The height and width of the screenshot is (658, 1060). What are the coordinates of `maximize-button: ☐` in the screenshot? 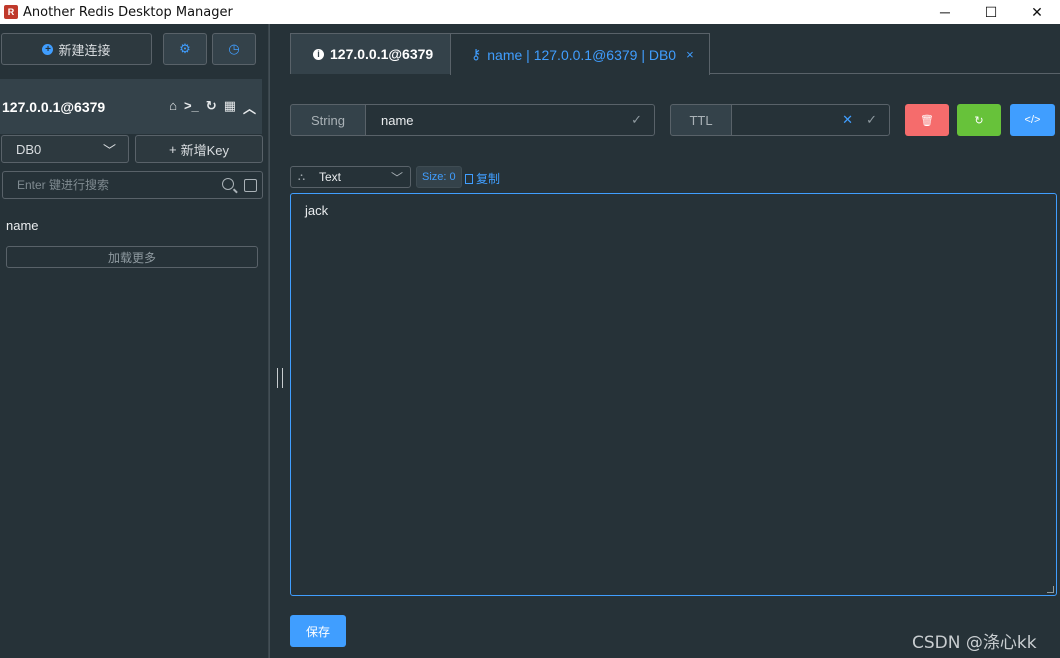 It's located at (991, 12).